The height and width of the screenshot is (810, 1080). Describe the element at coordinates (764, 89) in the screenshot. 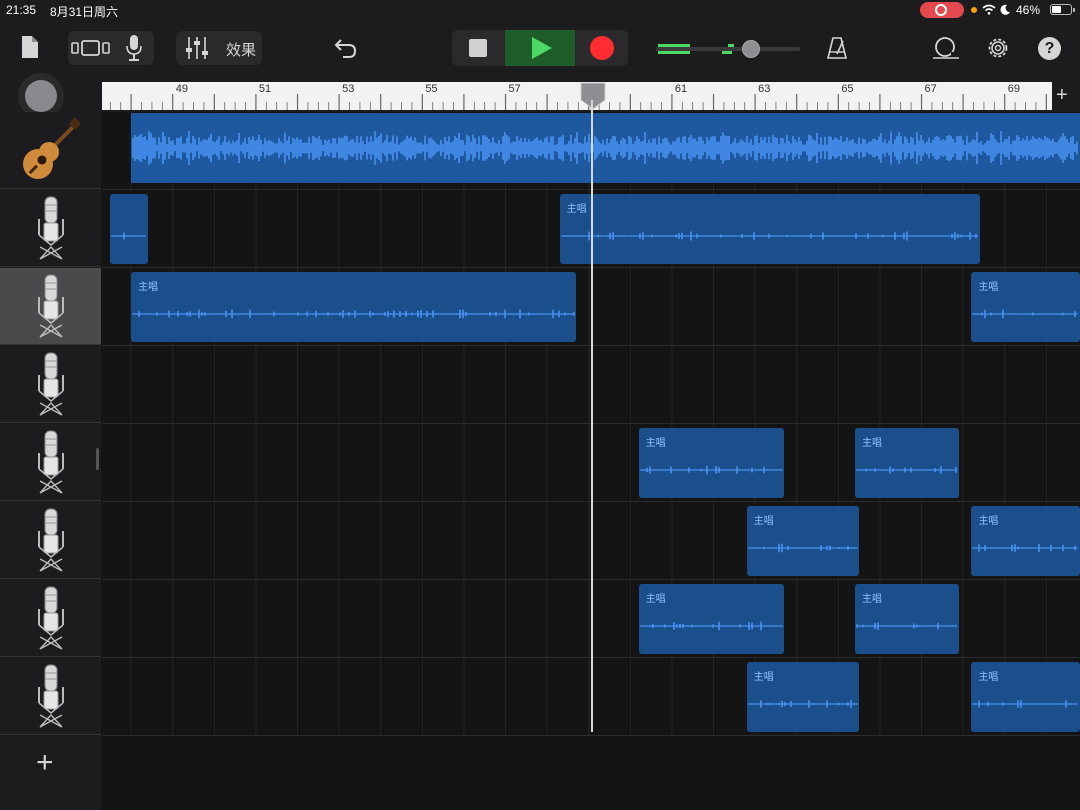

I see `ruler-bar-number: 63` at that location.